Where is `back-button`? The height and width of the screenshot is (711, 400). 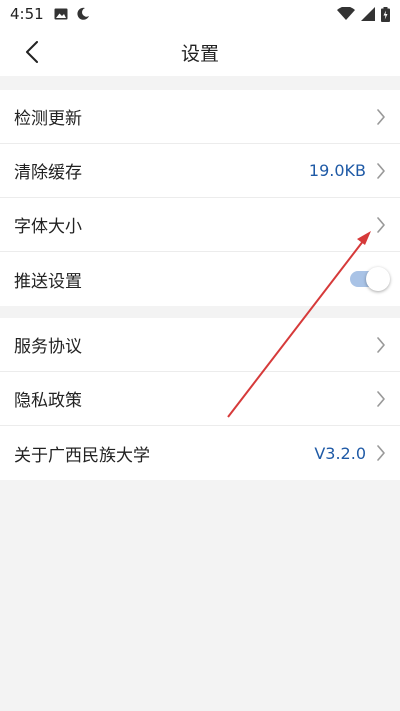
back-button is located at coordinates (32, 52).